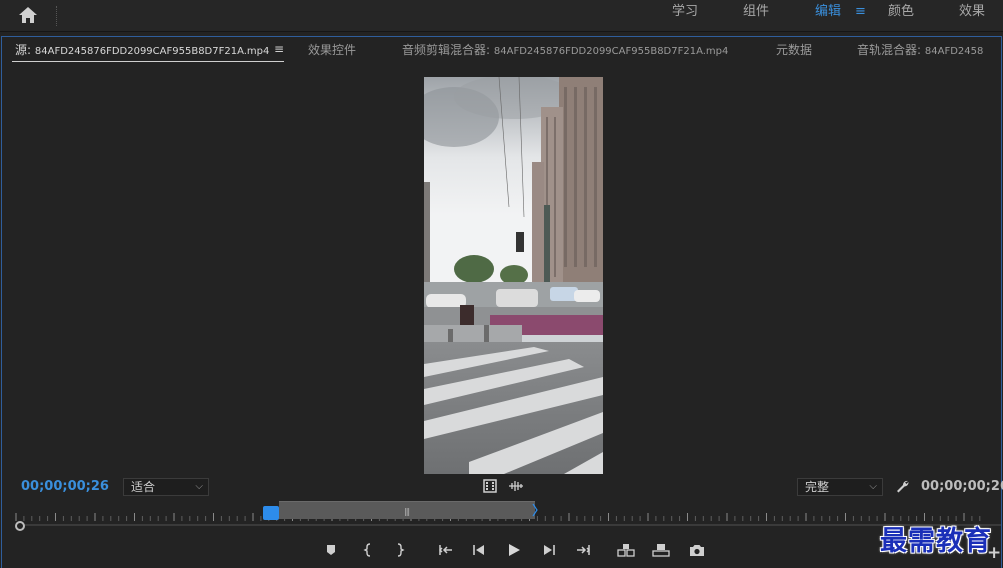  I want to click on workspace-tab-effects: 效果, so click(972, 12).